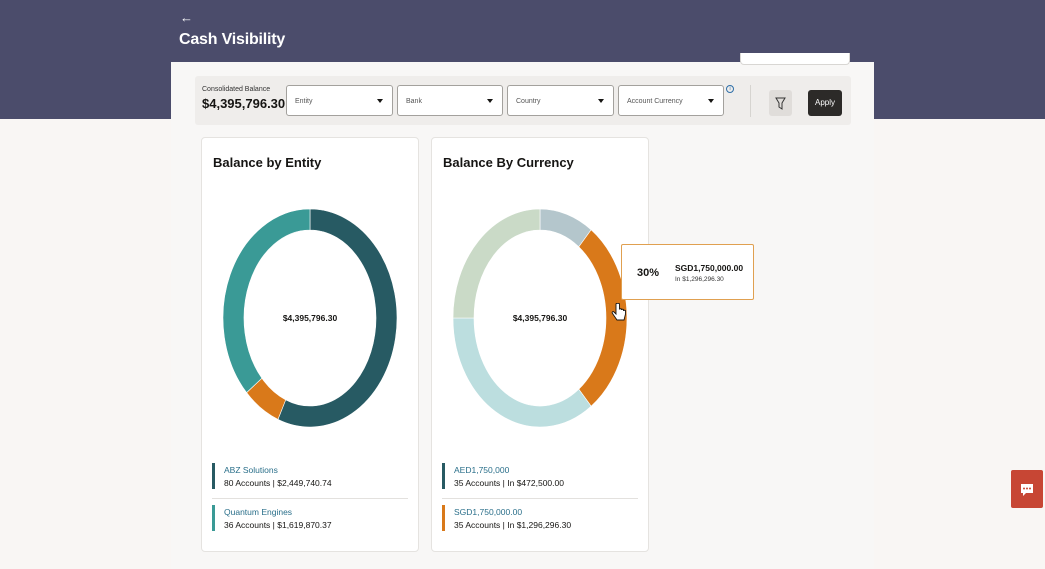  What do you see at coordinates (560, 100) in the screenshot?
I see `country-select: Country` at bounding box center [560, 100].